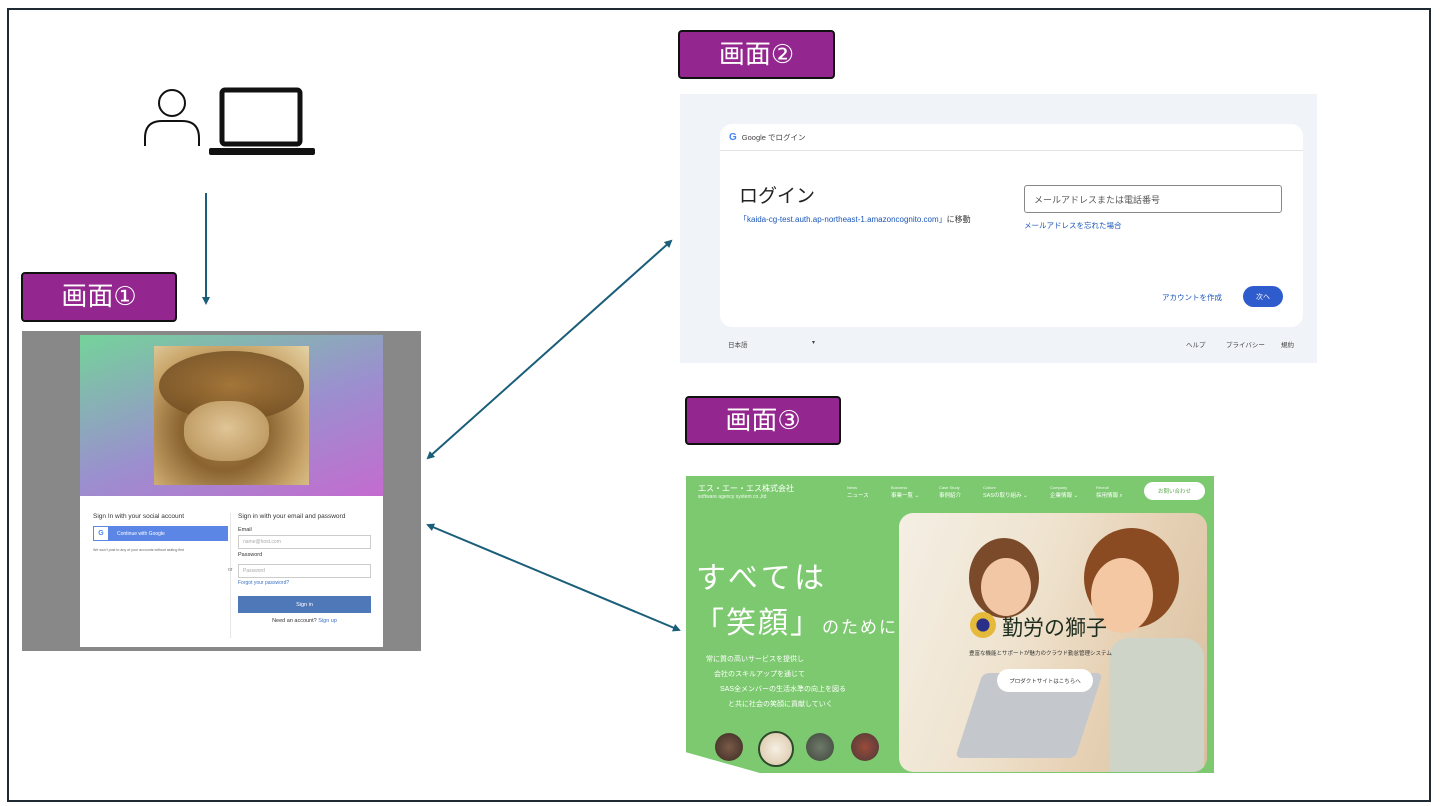 The height and width of the screenshot is (806, 1440). I want to click on nav-company-en: Company, so click(1059, 487).